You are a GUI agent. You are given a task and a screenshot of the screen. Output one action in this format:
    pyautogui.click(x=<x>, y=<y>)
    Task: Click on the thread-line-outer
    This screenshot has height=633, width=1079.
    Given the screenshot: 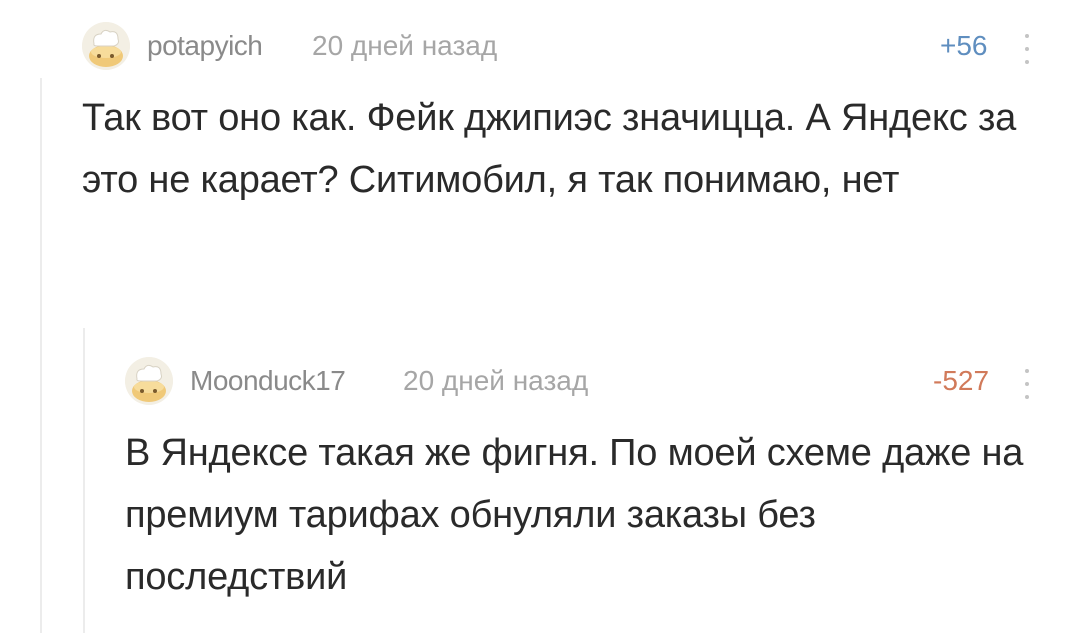 What is the action you would take?
    pyautogui.click(x=41, y=355)
    